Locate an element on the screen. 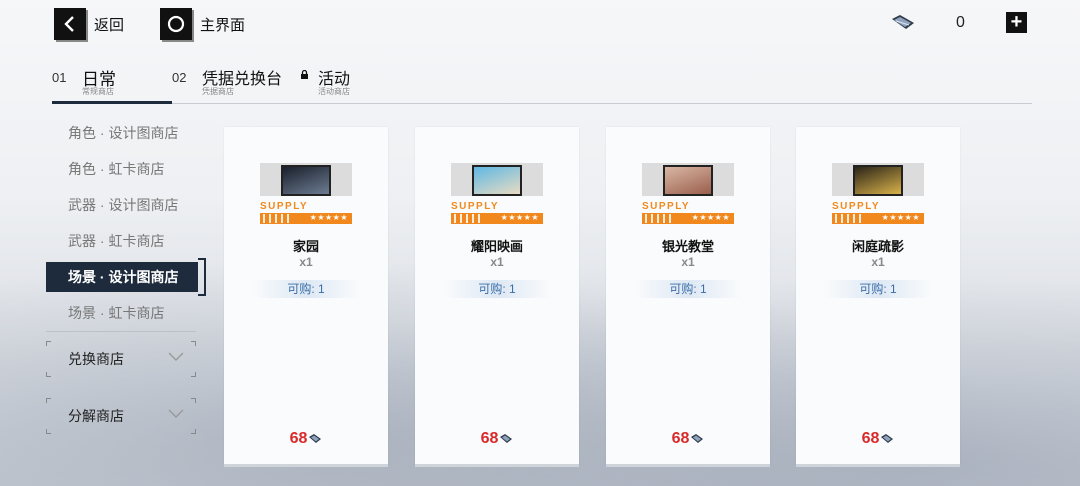 This screenshot has height=486, width=1080. item-name: 银光教堂 is located at coordinates (687, 246).